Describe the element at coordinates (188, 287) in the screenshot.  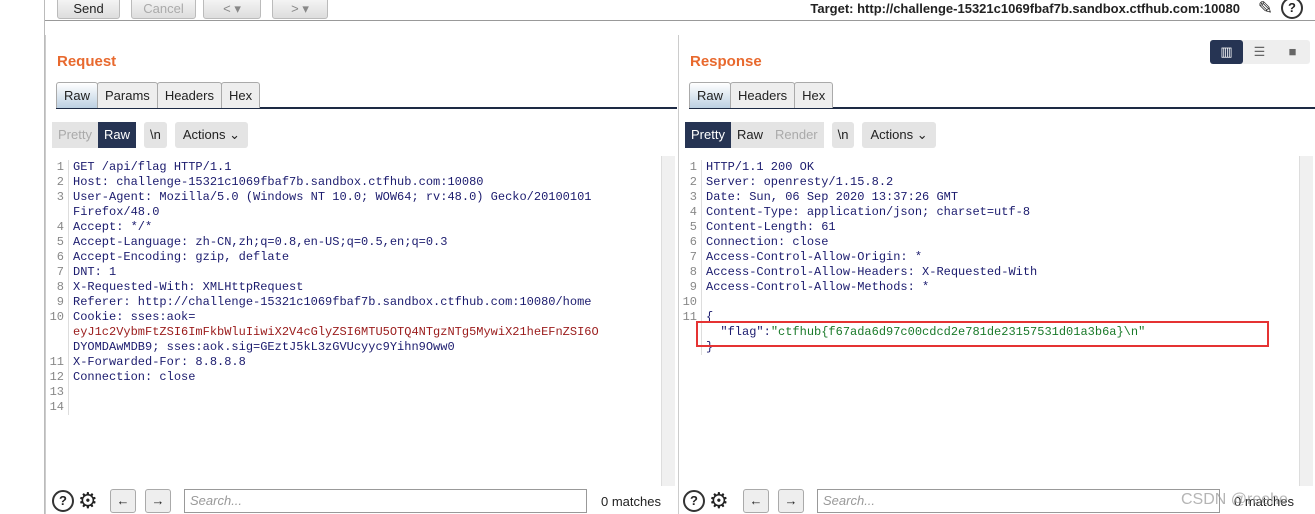
I see `line-content: X-Requested-With: XMLHttpRequest` at that location.